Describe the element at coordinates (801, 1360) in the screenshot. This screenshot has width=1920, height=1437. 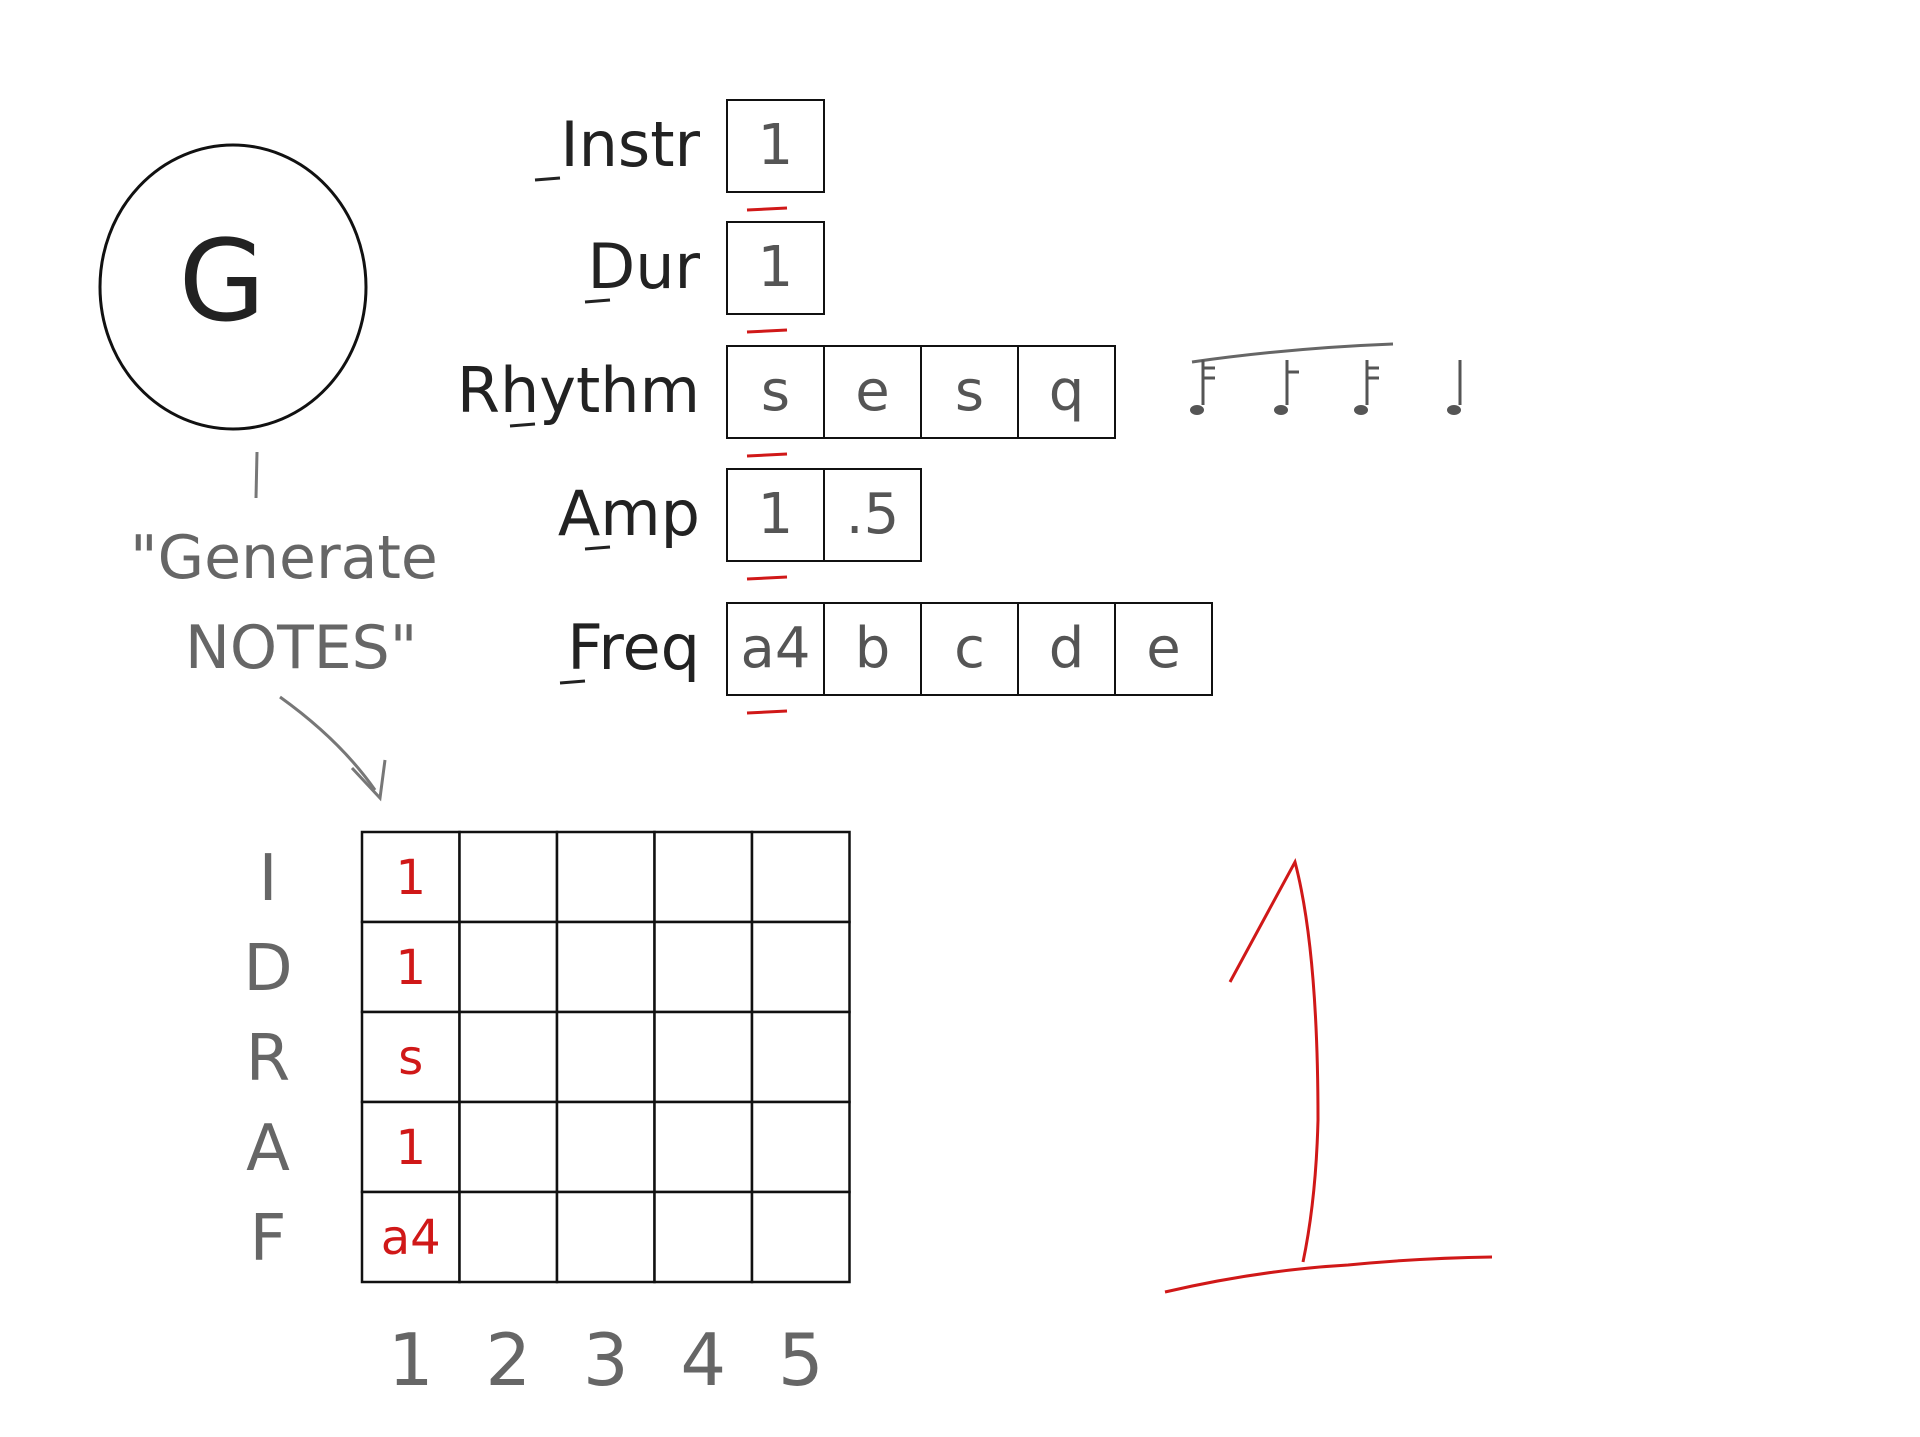
I see `grid-col-label: 5` at that location.